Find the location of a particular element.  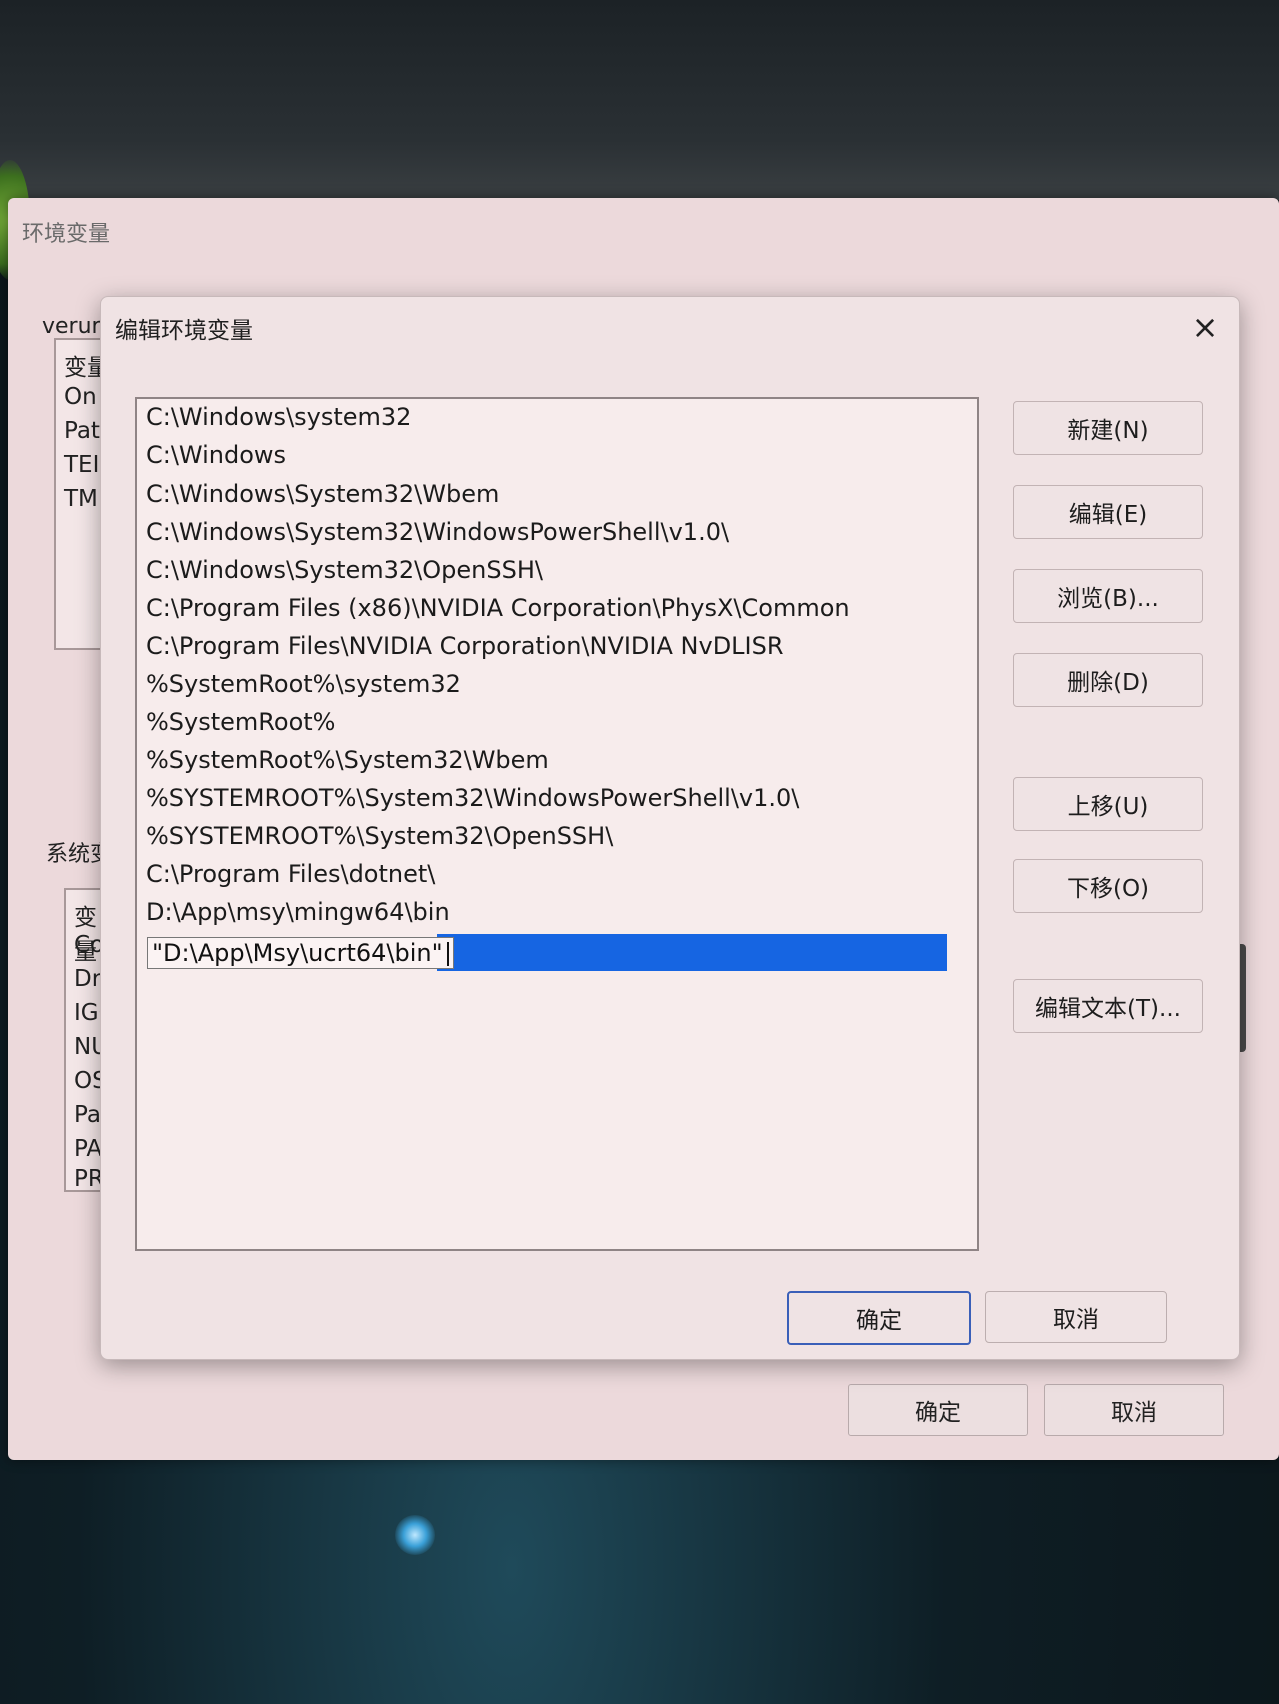

selection-highlight is located at coordinates (692, 952).